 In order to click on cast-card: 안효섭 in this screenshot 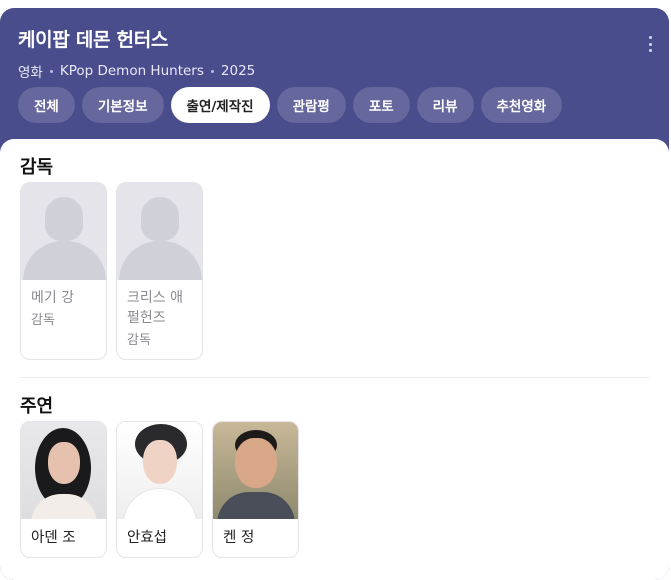, I will do `click(159, 489)`.